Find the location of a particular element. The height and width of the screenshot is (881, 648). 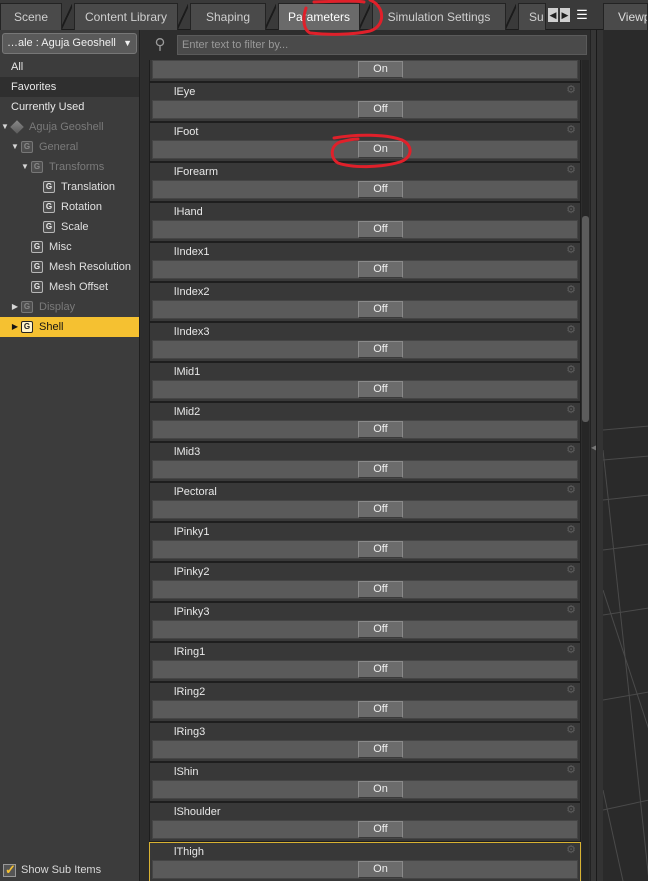

tab-viewport: Viewp is located at coordinates (625, 16).